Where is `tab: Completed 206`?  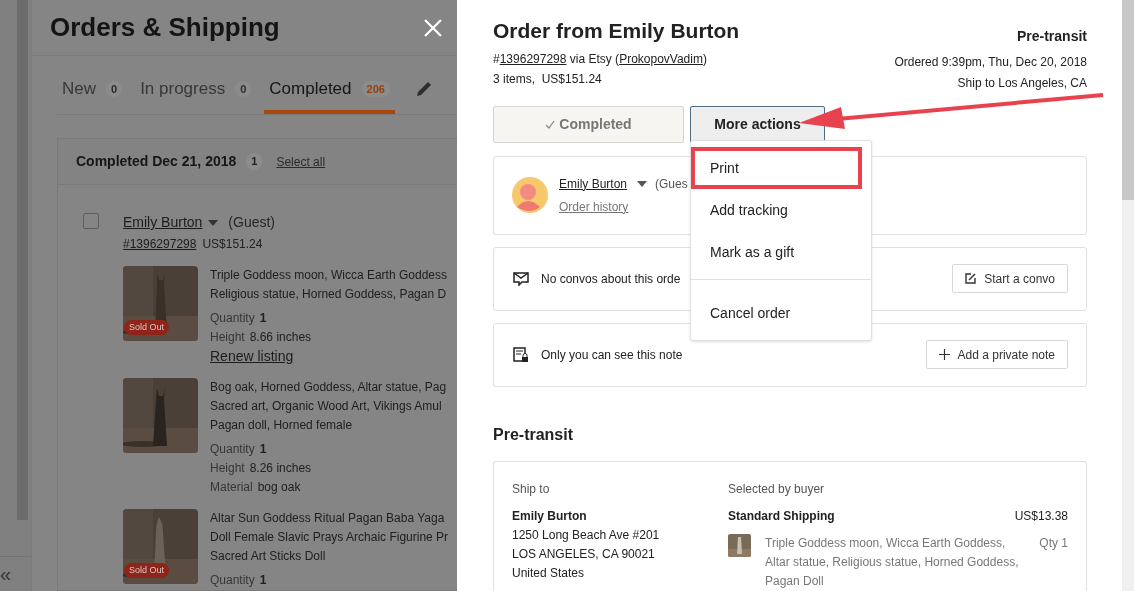
tab: Completed 206 is located at coordinates (329, 91).